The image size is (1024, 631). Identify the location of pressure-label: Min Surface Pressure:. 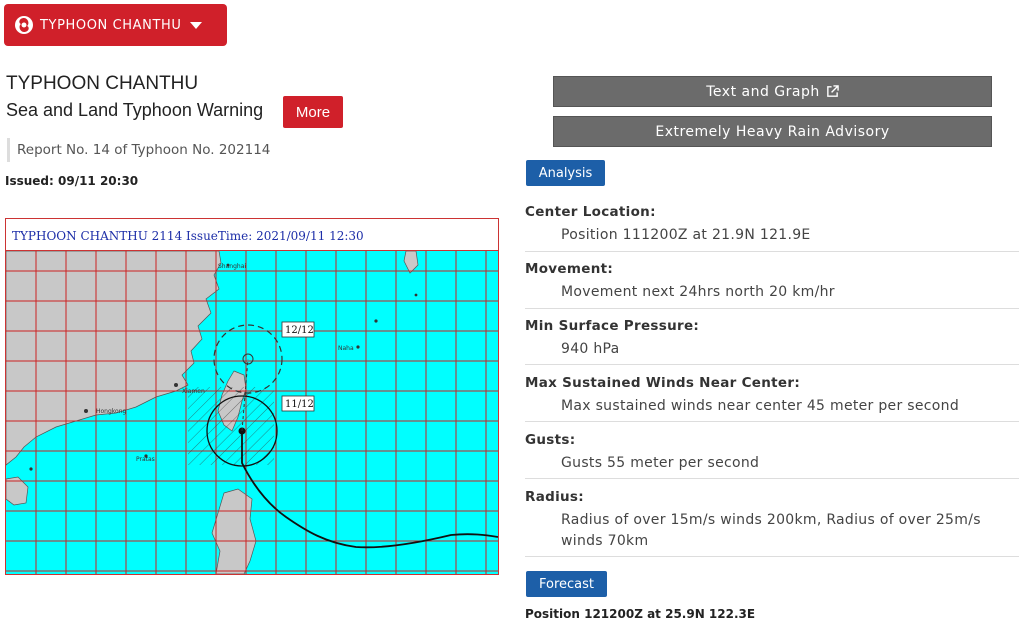
(612, 326).